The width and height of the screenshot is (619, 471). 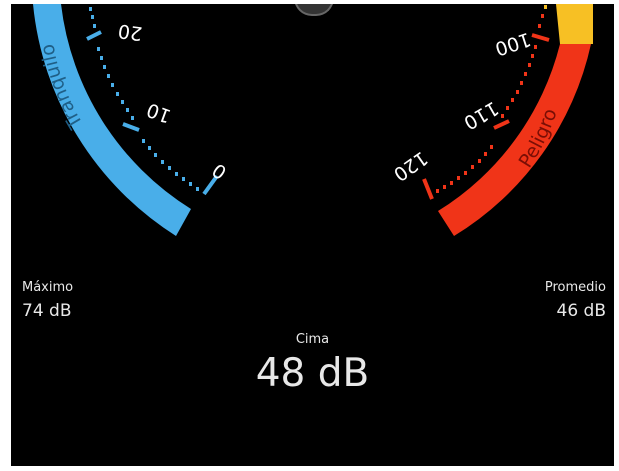 What do you see at coordinates (514, 140) in the screenshot?
I see `danger-zone-band` at bounding box center [514, 140].